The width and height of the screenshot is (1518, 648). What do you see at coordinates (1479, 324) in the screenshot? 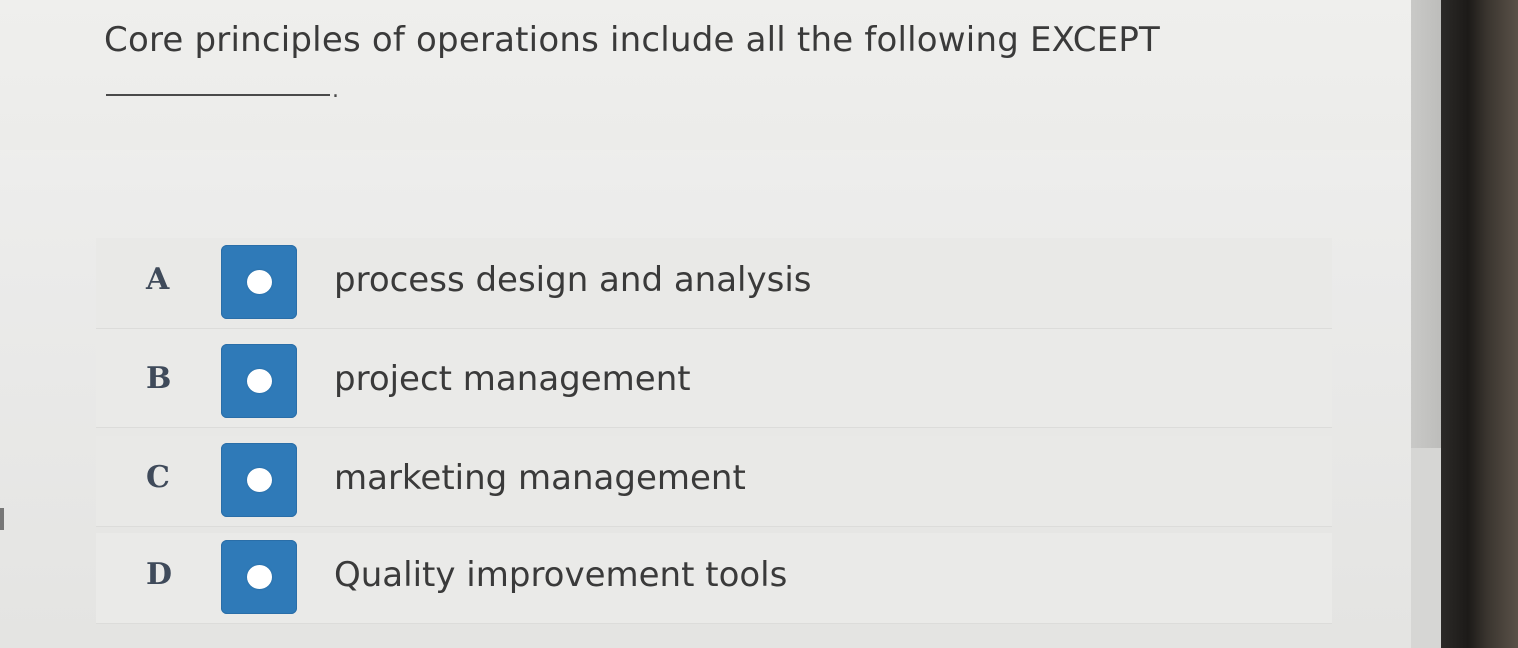
I see `monitor-bezel` at bounding box center [1479, 324].